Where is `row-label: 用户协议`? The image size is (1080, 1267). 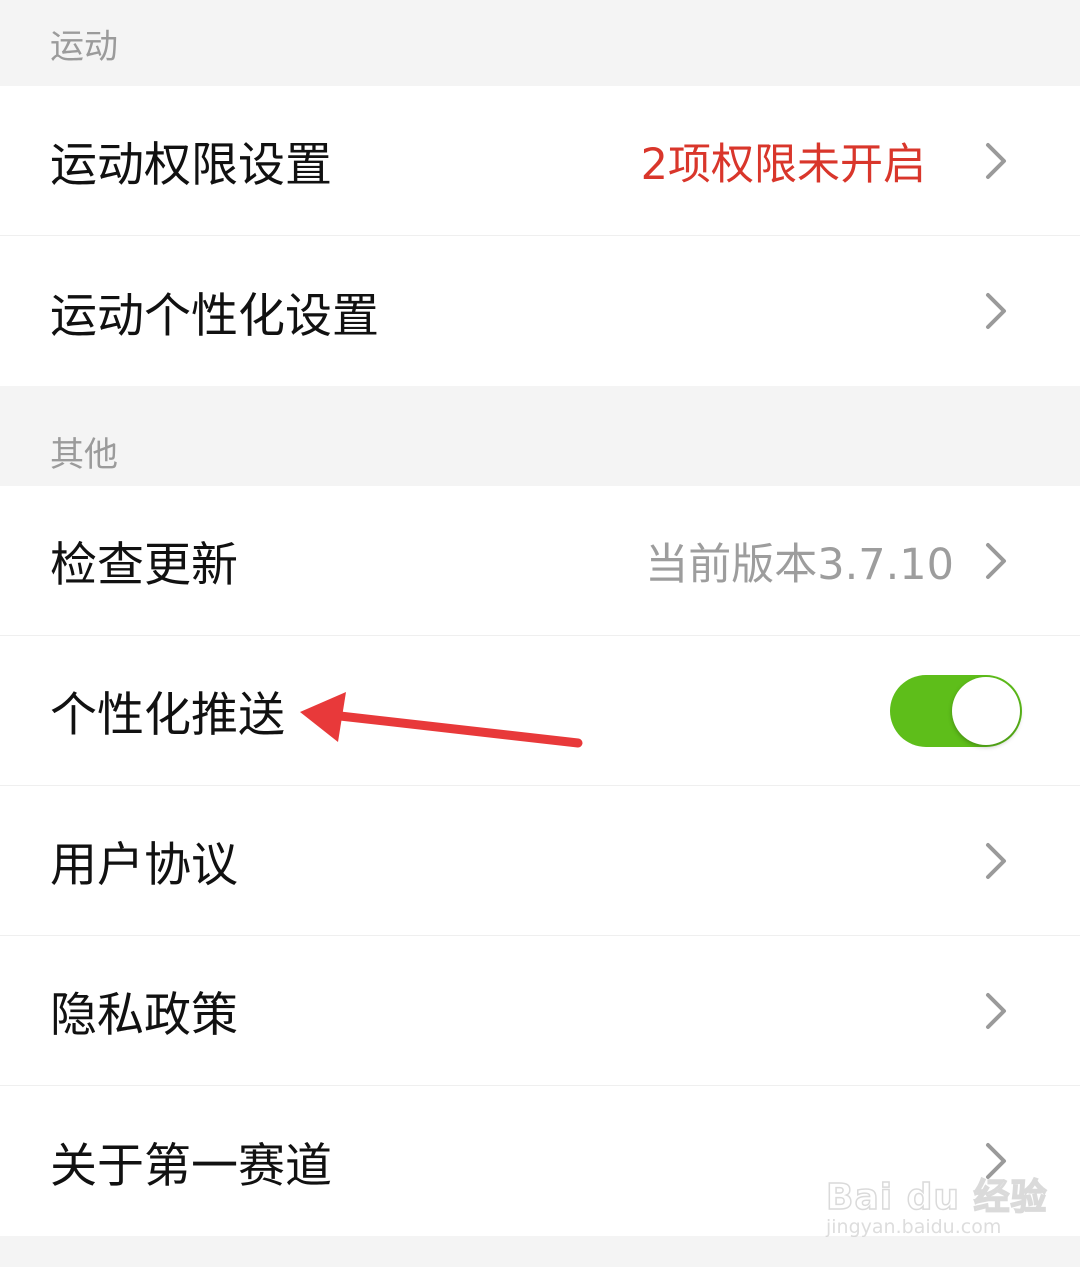 row-label: 用户协议 is located at coordinates (144, 865).